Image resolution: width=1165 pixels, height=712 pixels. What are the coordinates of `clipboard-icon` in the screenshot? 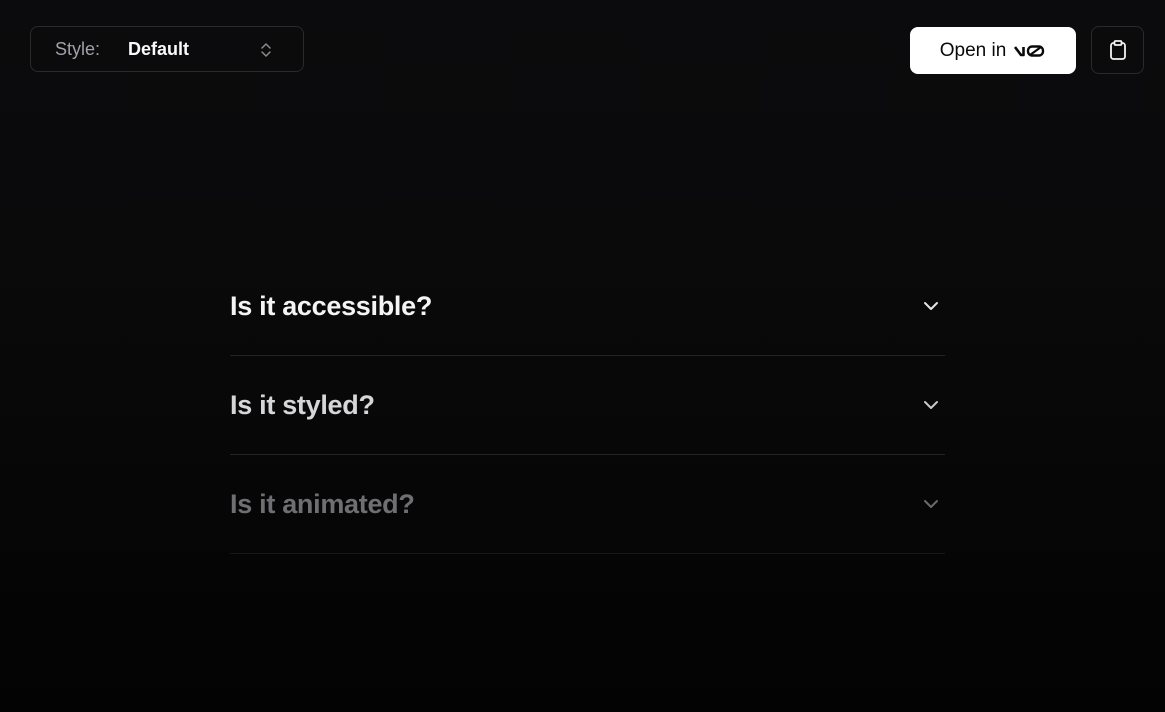 It's located at (1117, 50).